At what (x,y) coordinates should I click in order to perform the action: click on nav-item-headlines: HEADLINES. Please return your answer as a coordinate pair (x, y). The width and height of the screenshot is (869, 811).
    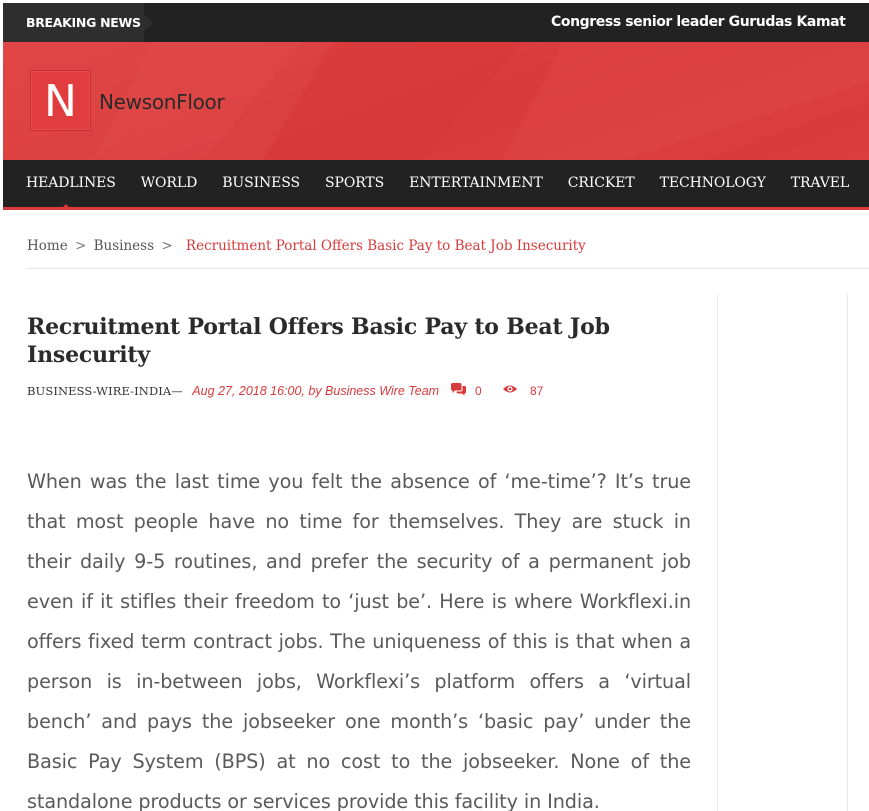
    Looking at the image, I should click on (65, 185).